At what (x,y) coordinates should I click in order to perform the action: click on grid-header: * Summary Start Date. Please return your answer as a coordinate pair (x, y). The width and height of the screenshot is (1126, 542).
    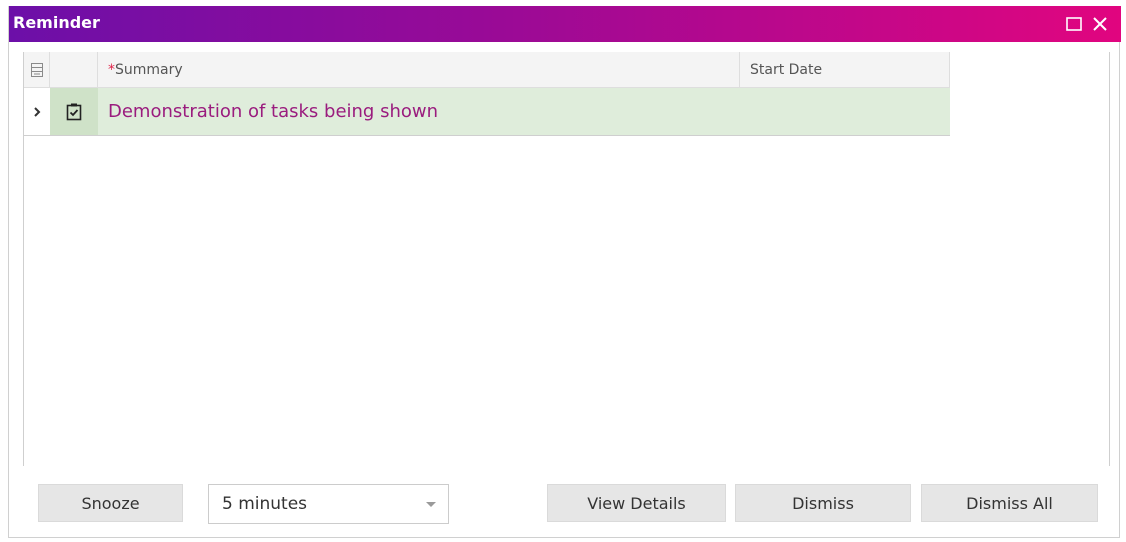
    Looking at the image, I should click on (487, 70).